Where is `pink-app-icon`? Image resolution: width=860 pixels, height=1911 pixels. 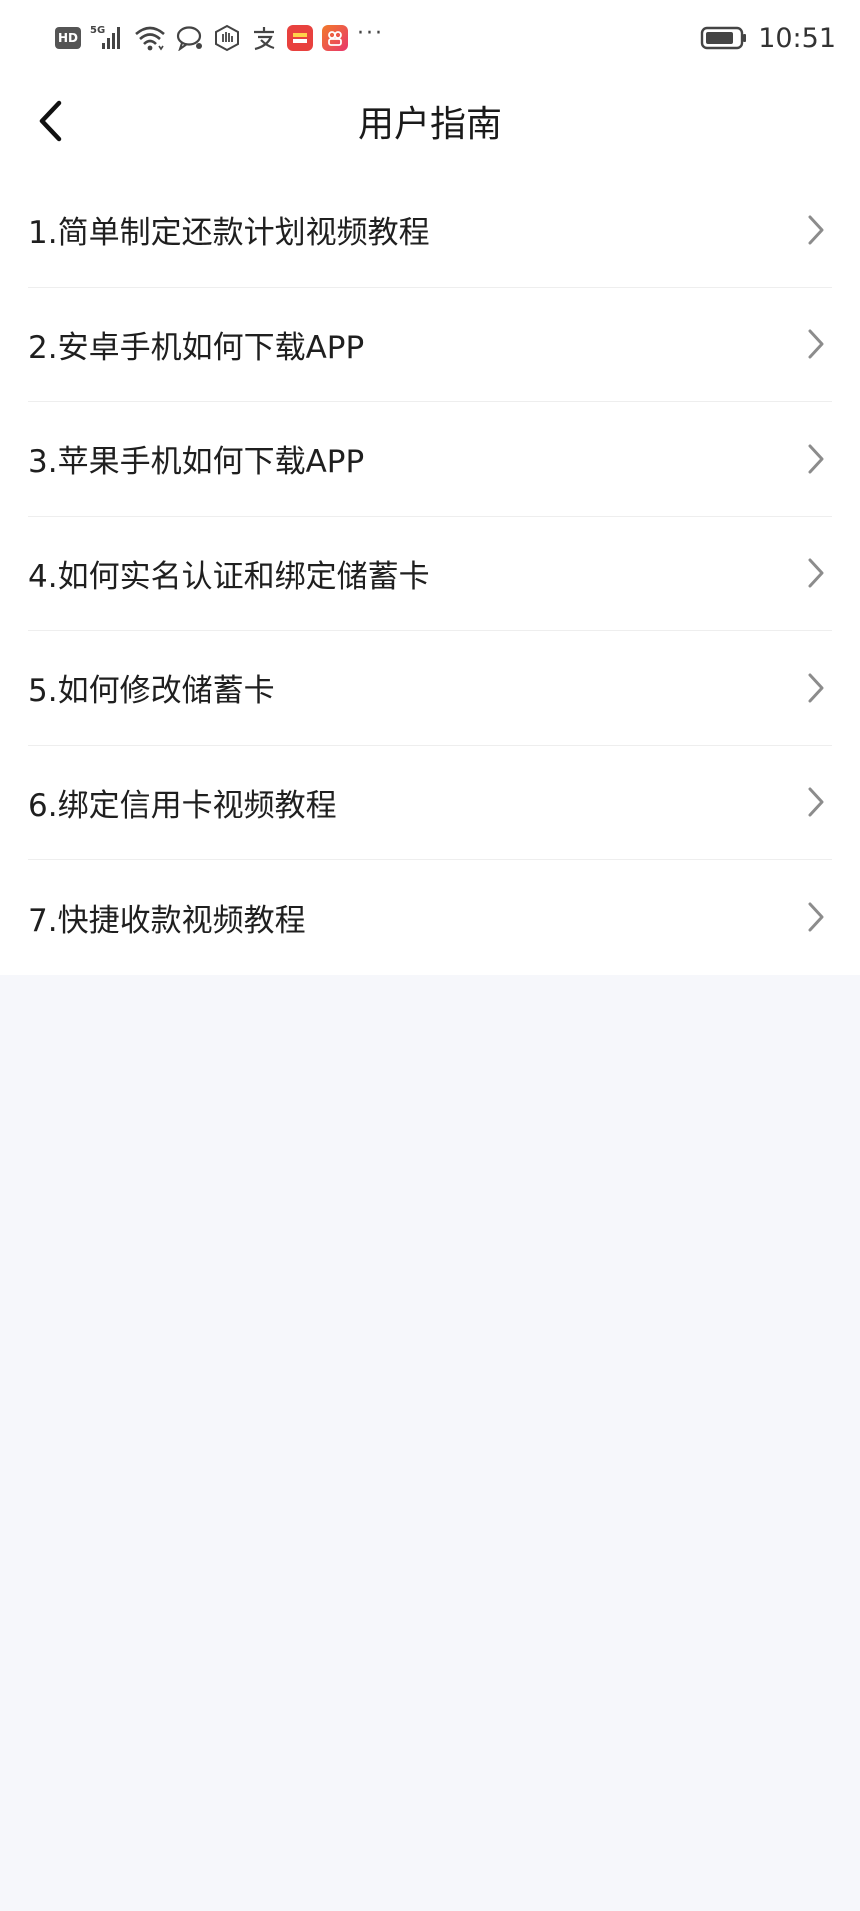
pink-app-icon is located at coordinates (335, 38).